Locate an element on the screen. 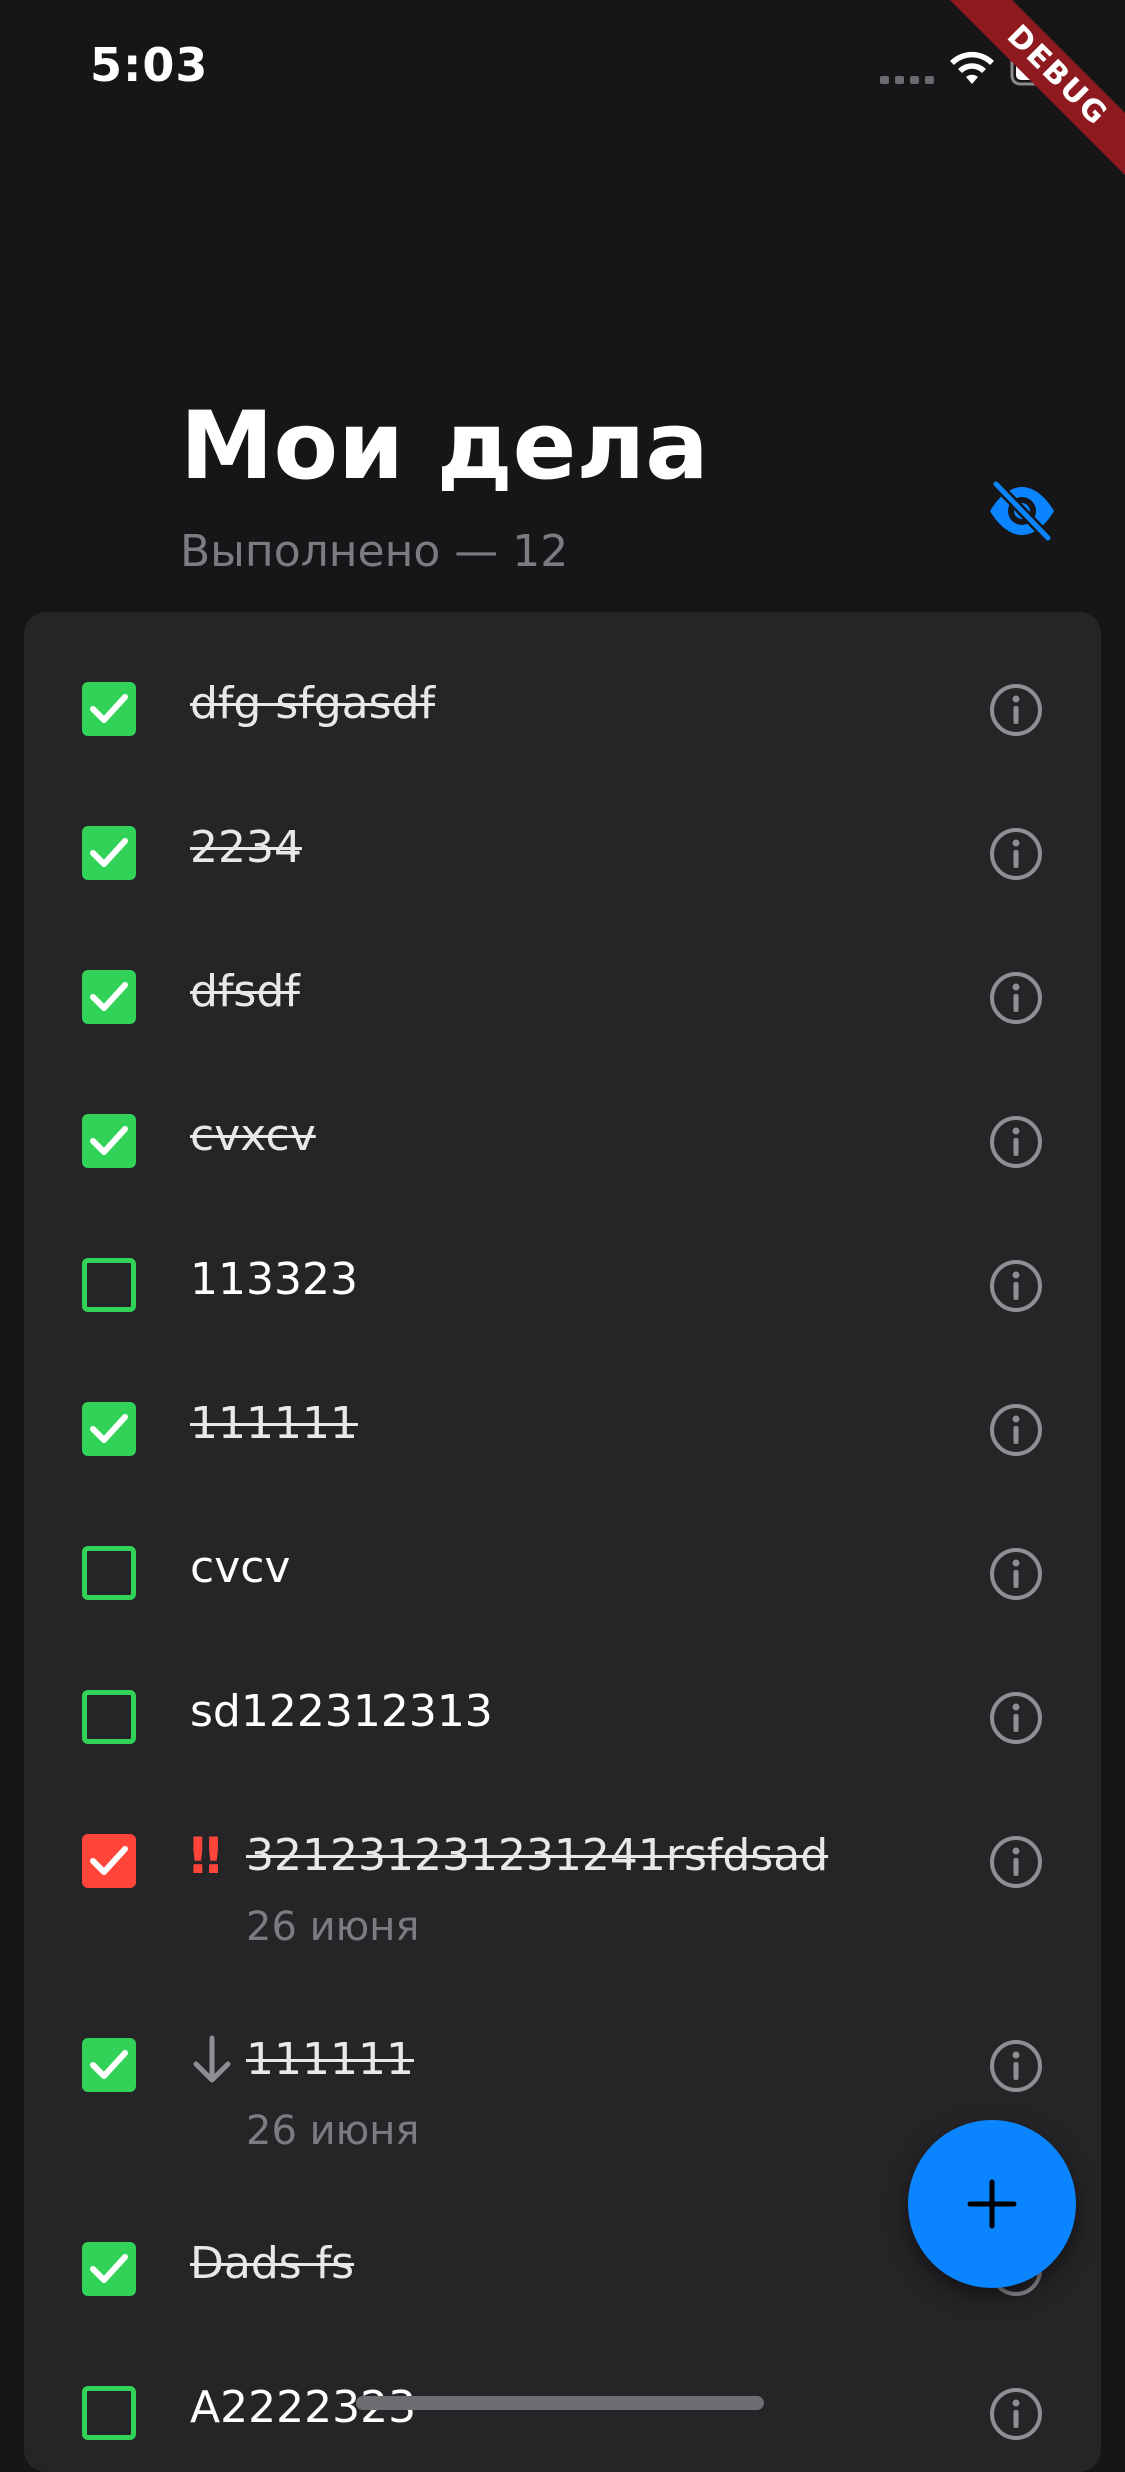 This screenshot has height=2472, width=1125. task-row: dfg sfgasdf is located at coordinates (562, 684).